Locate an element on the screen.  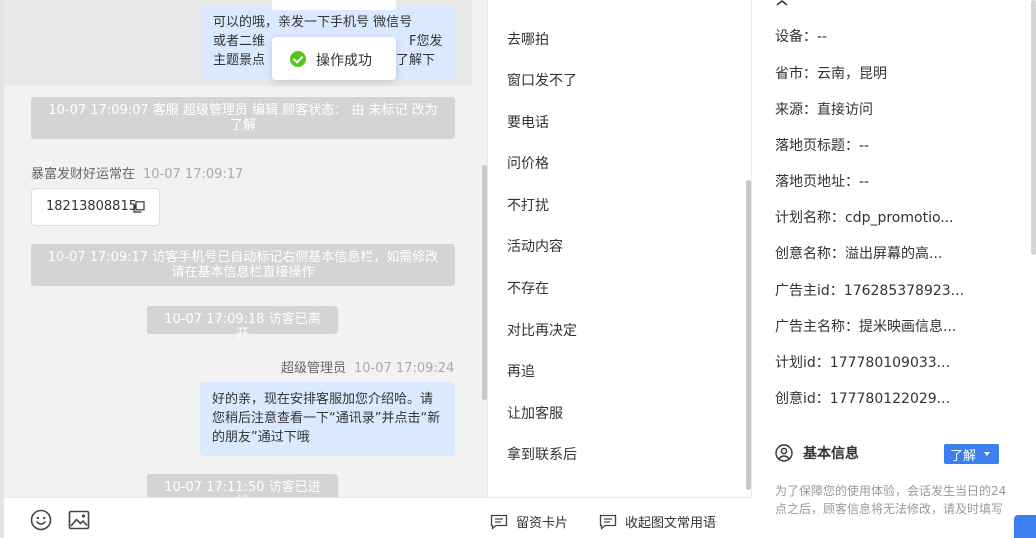
smile-icon is located at coordinates (41, 520).